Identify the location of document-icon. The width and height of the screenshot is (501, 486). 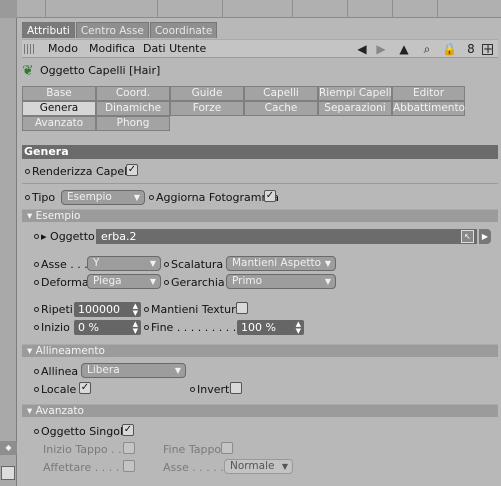
(8, 473).